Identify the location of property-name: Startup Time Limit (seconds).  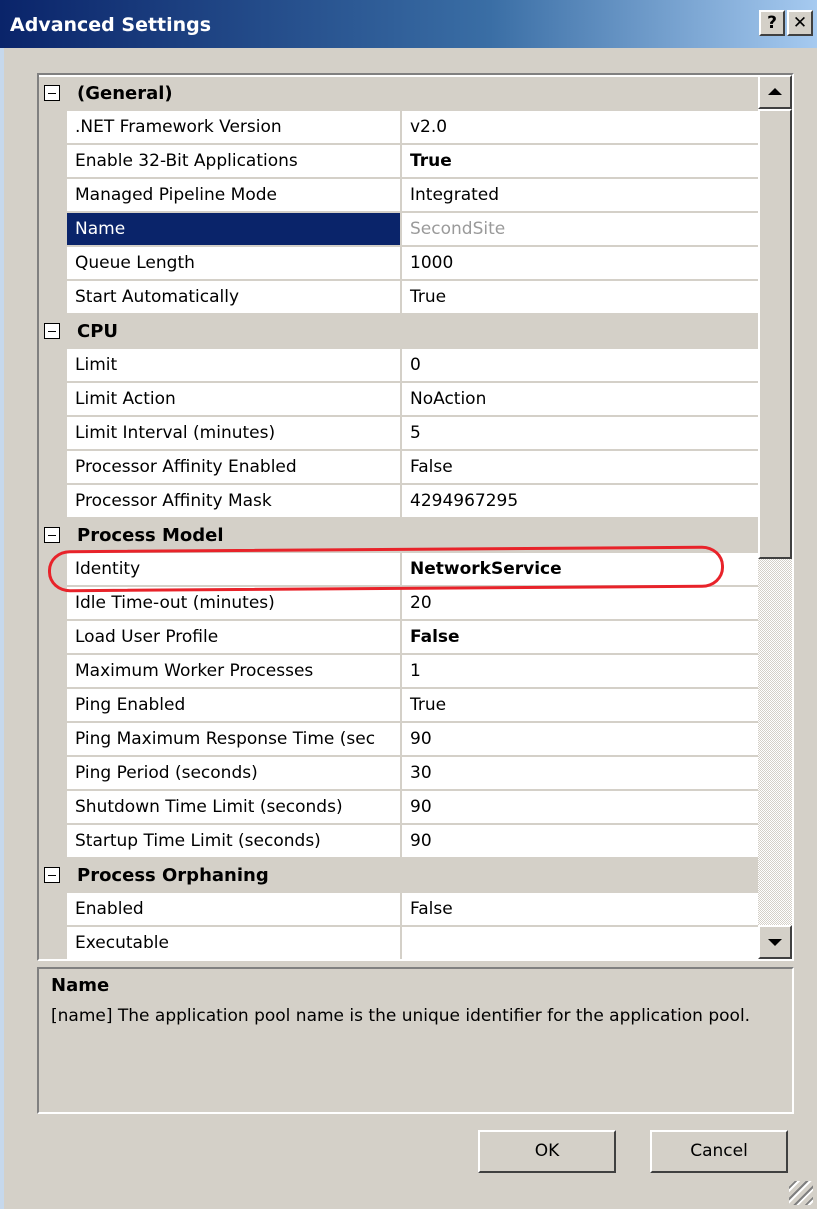
(234, 841).